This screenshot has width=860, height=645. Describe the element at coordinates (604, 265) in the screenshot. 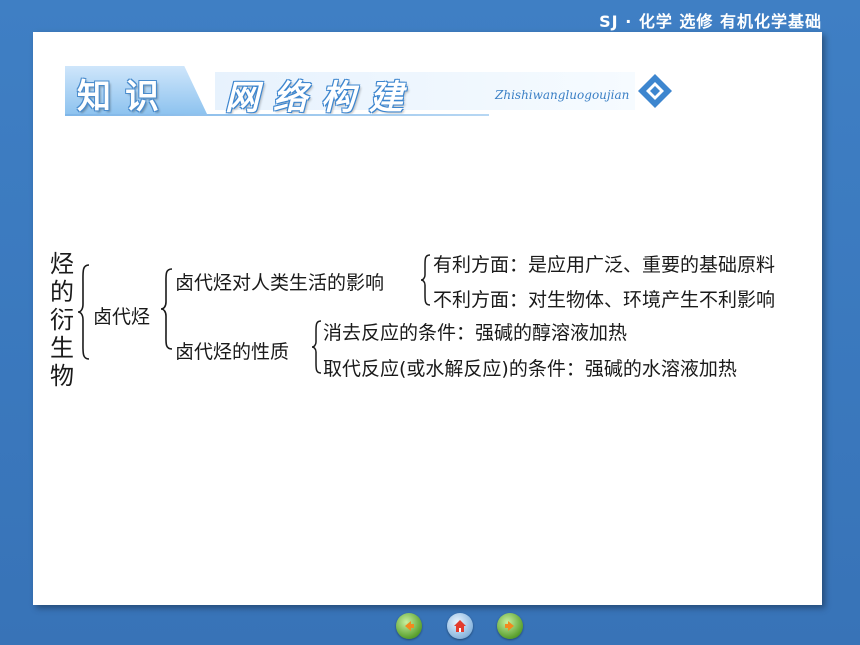

I see `branch-a-item-1: 有利方面：是应用广泛、重要的基础原料` at that location.